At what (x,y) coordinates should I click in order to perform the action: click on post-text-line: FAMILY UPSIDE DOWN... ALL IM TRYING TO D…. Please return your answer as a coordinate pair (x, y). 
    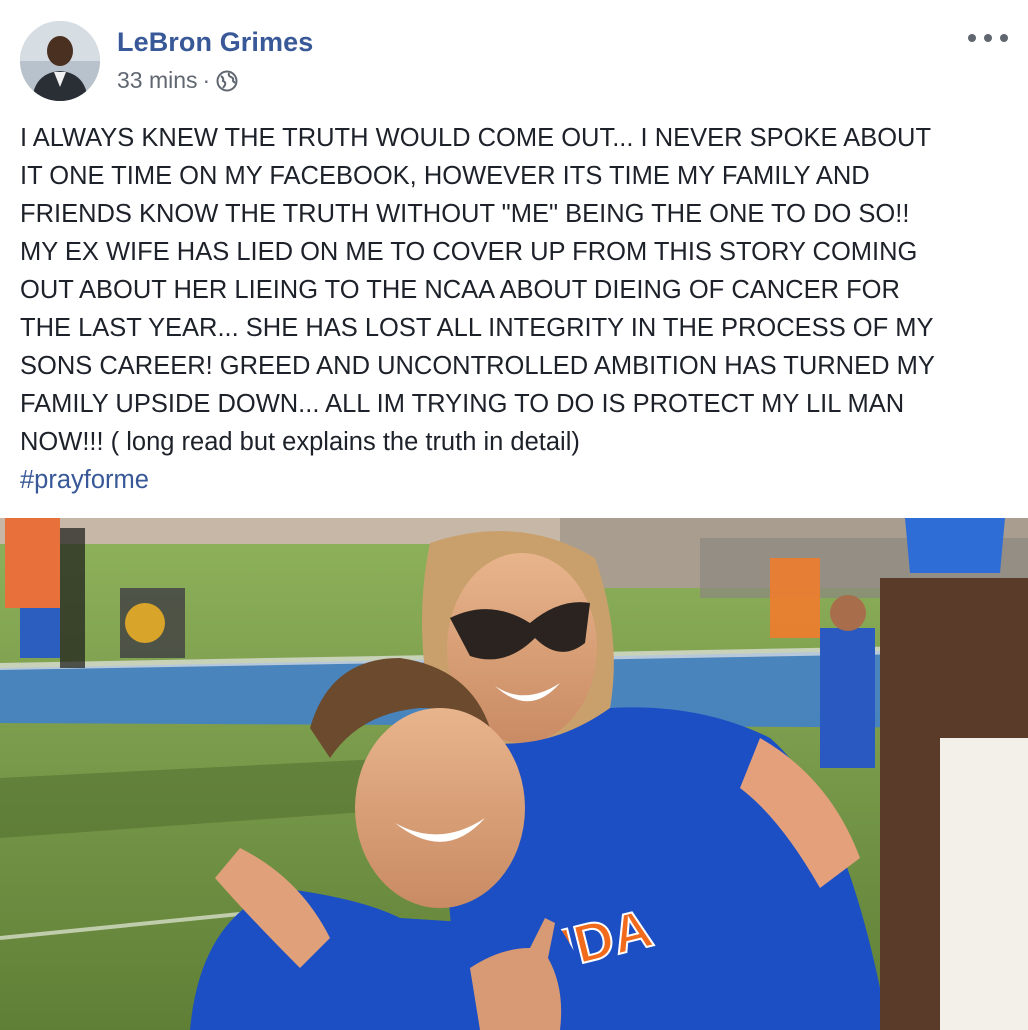
    Looking at the image, I should click on (462, 404).